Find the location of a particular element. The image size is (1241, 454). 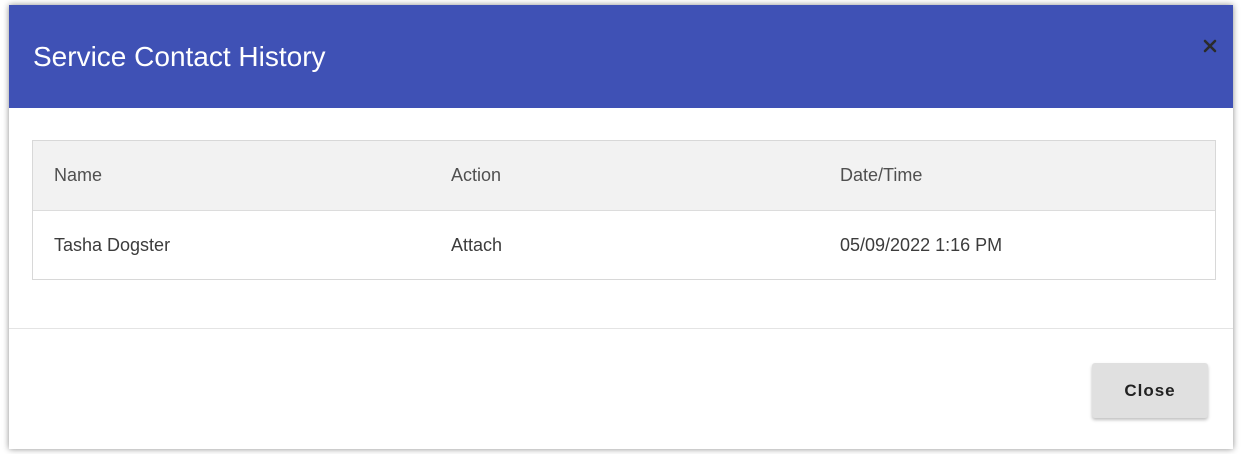

cell-name: Tasha Dogster is located at coordinates (112, 244).